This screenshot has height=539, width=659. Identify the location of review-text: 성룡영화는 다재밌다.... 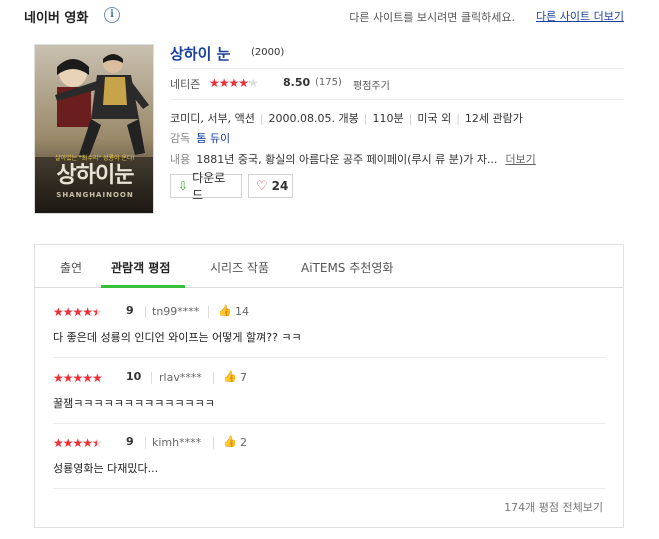
(106, 468).